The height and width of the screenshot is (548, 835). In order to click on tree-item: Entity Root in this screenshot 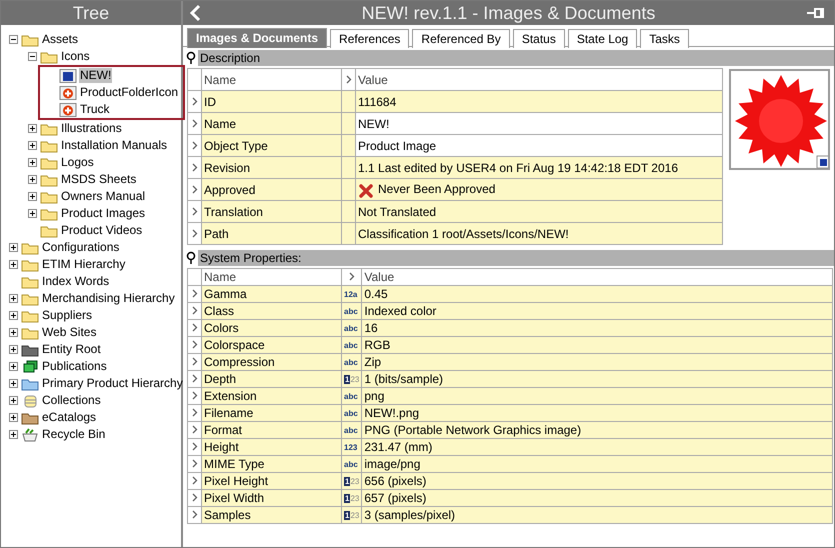, I will do `click(71, 349)`.